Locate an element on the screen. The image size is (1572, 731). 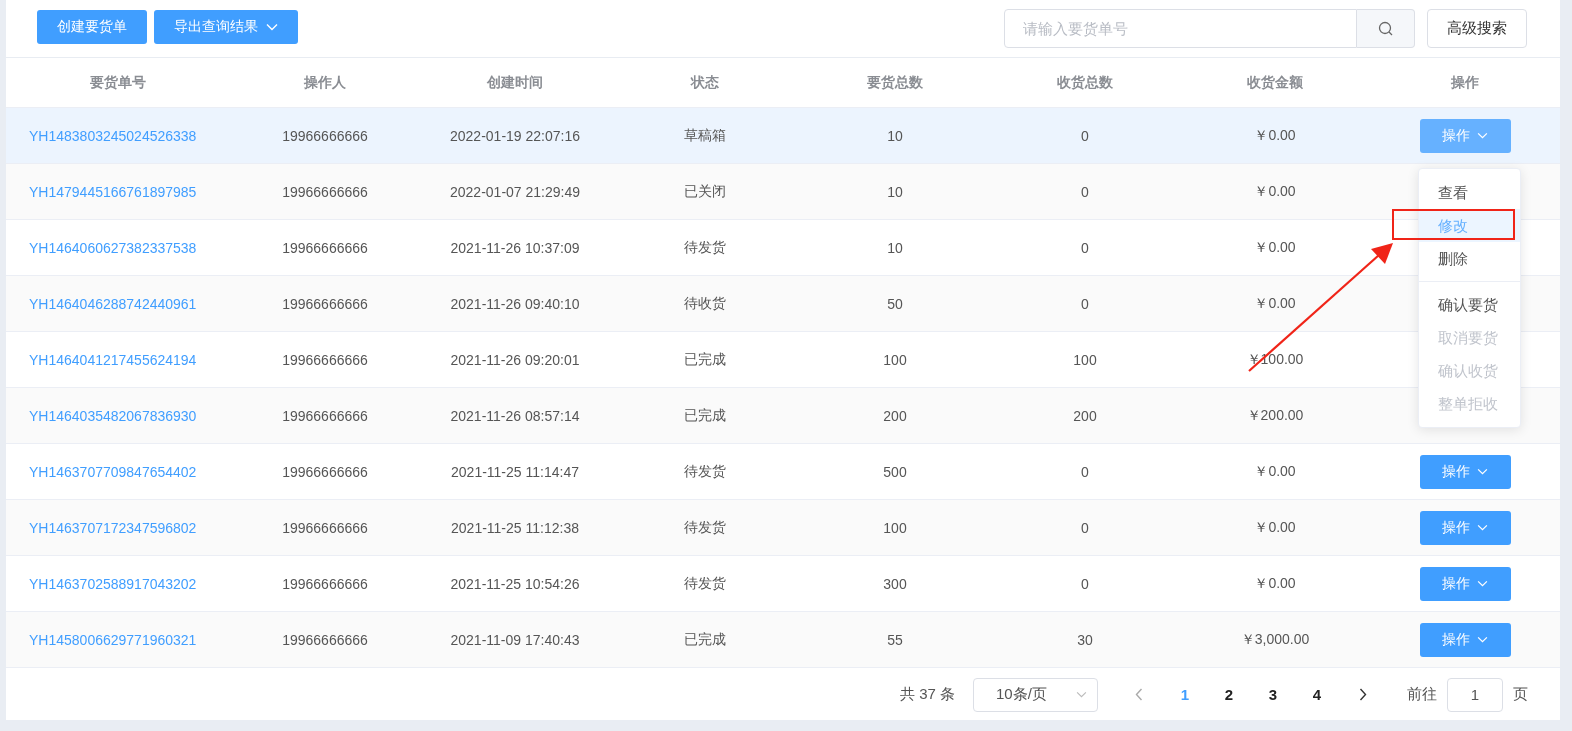
order-number-link: YH1463702588917043202 is located at coordinates (113, 583).